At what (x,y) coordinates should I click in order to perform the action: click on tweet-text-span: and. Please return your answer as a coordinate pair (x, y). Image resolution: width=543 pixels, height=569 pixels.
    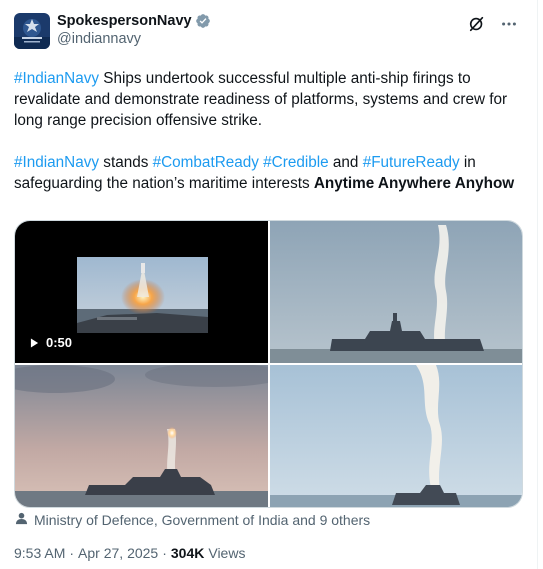
    Looking at the image, I should click on (345, 162).